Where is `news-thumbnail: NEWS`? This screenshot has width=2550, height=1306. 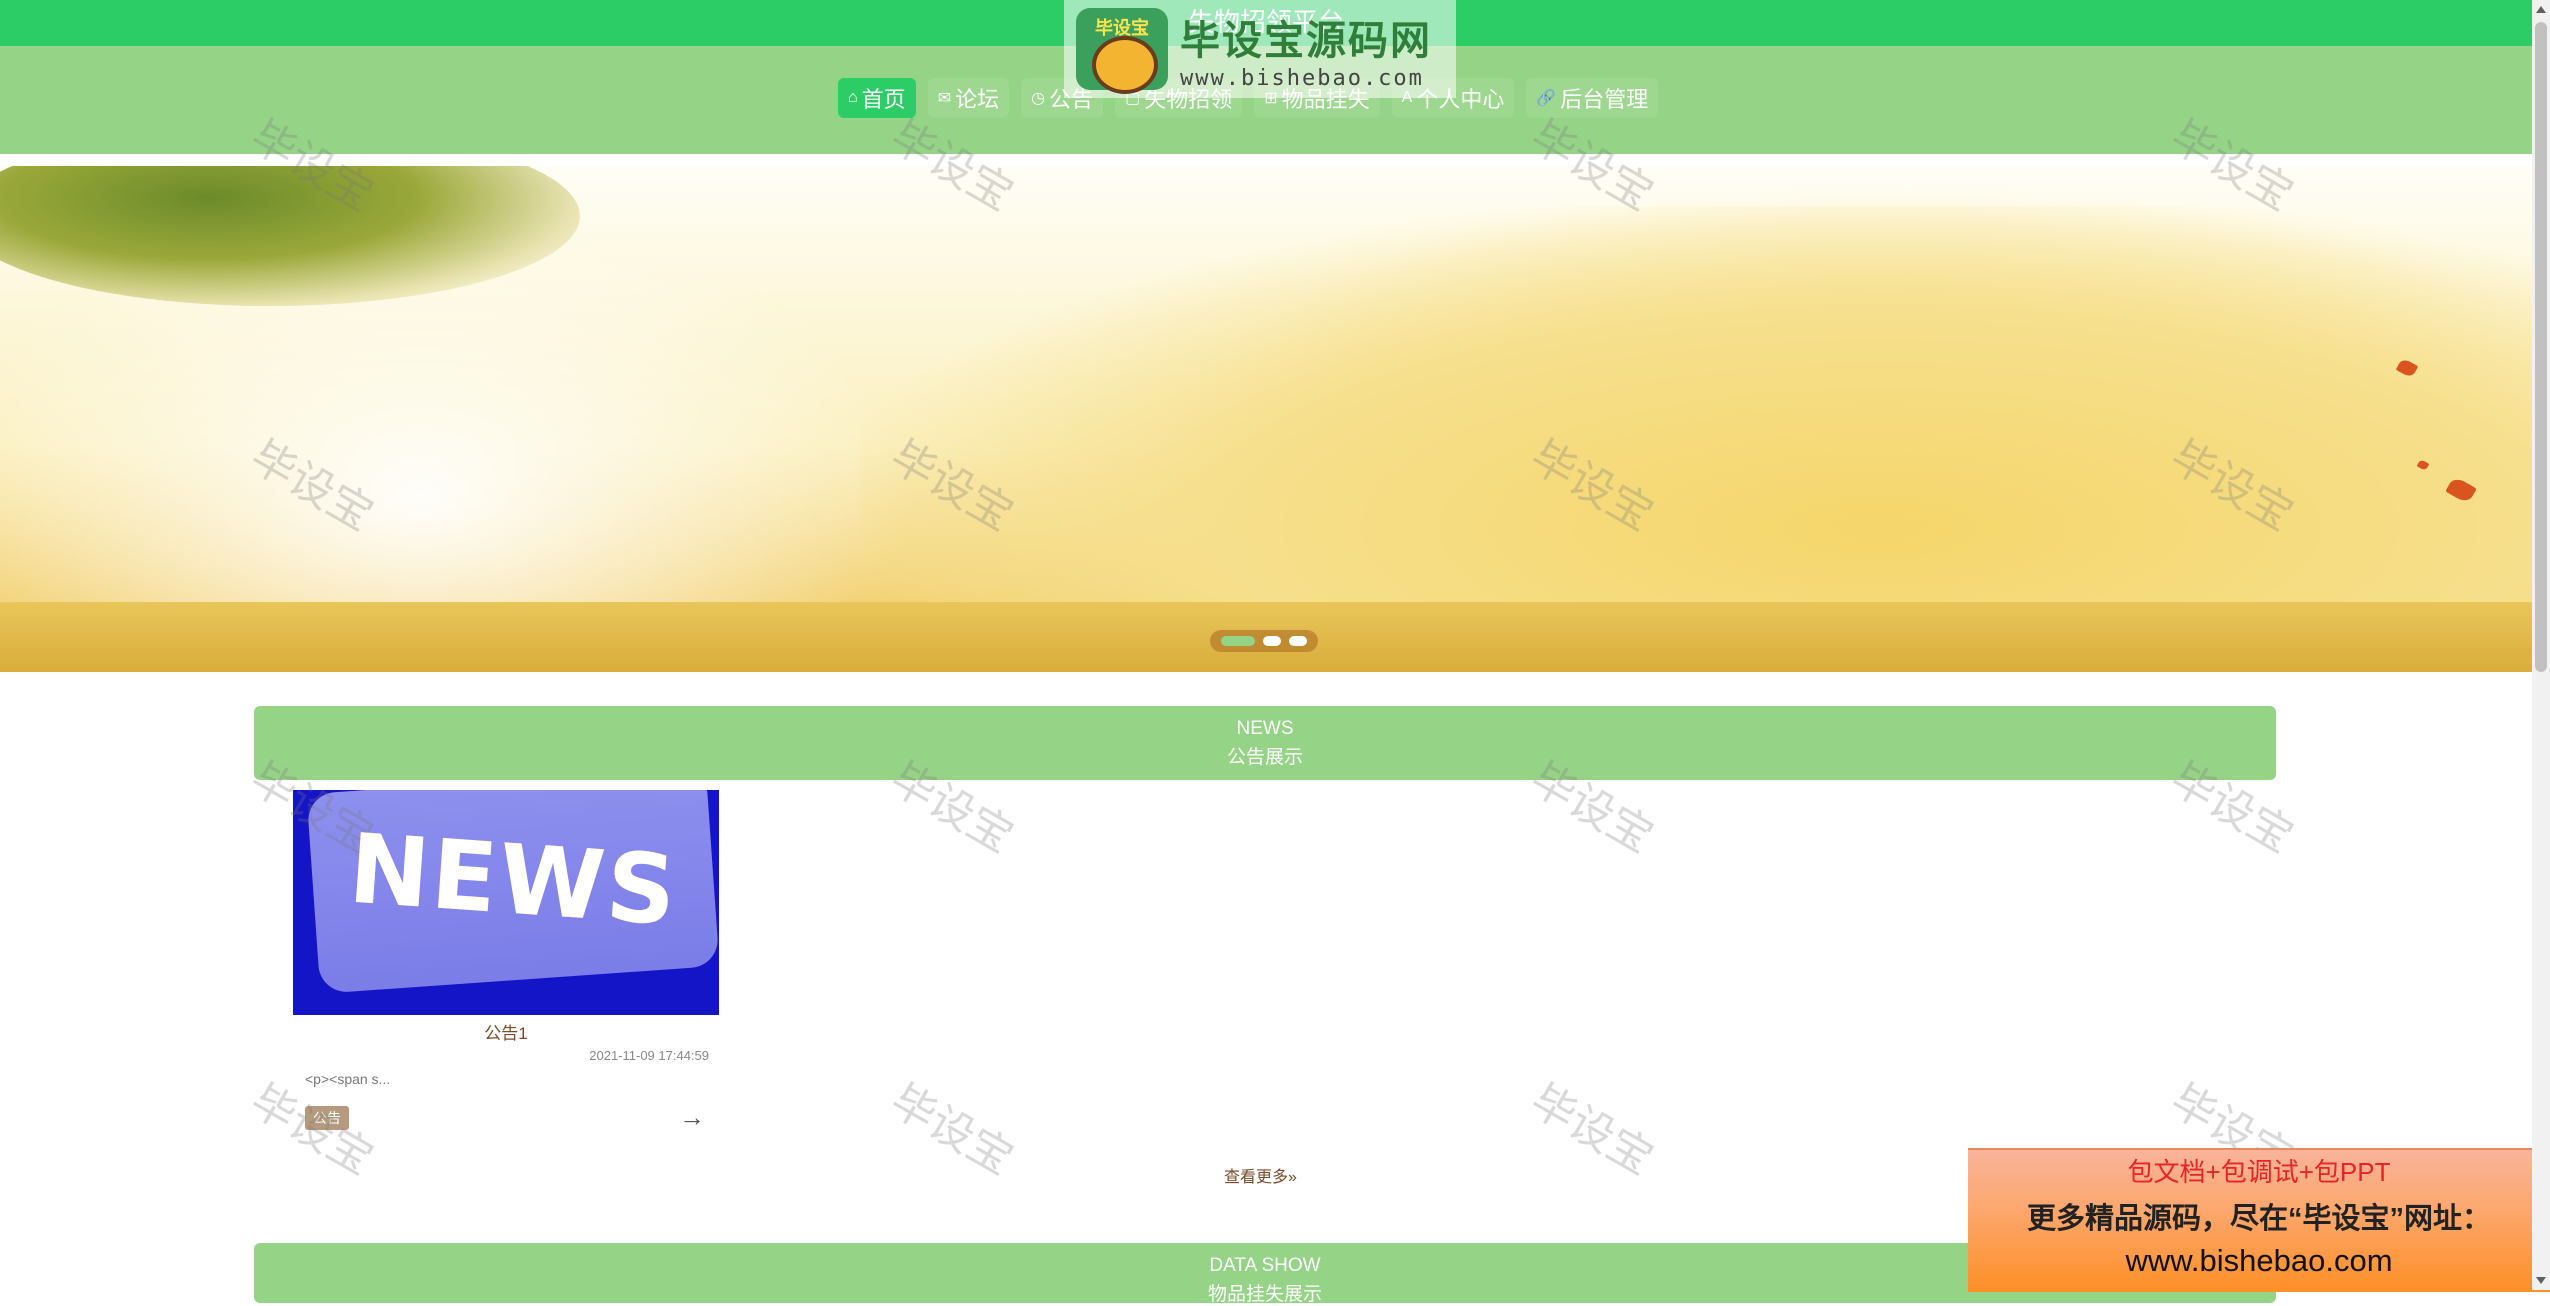
news-thumbnail: NEWS is located at coordinates (506, 902).